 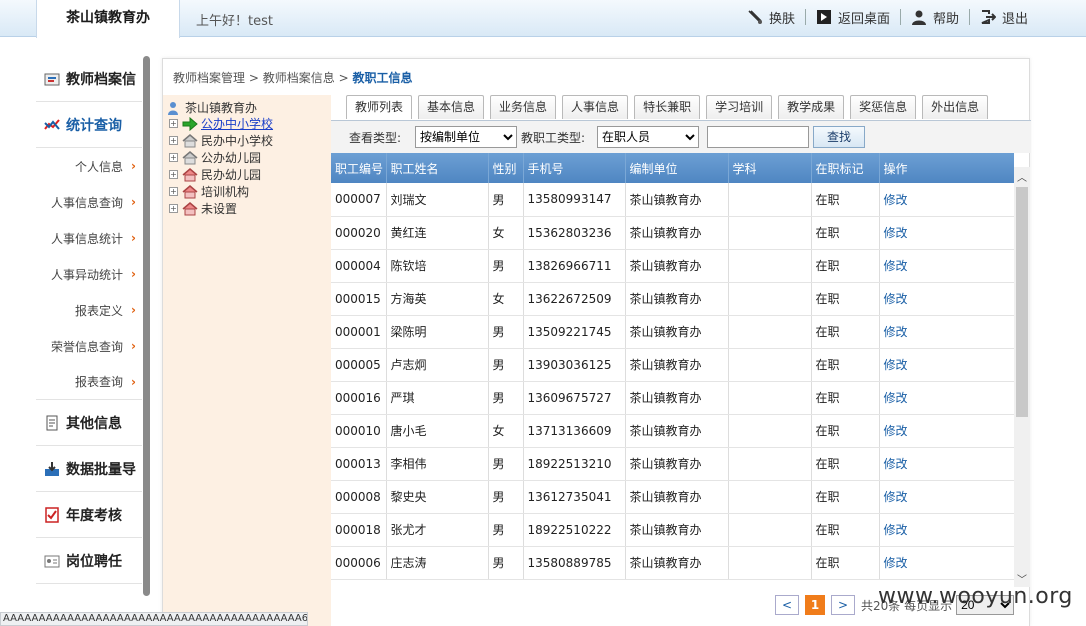 What do you see at coordinates (935, 17) in the screenshot?
I see `help-button: 帮助` at bounding box center [935, 17].